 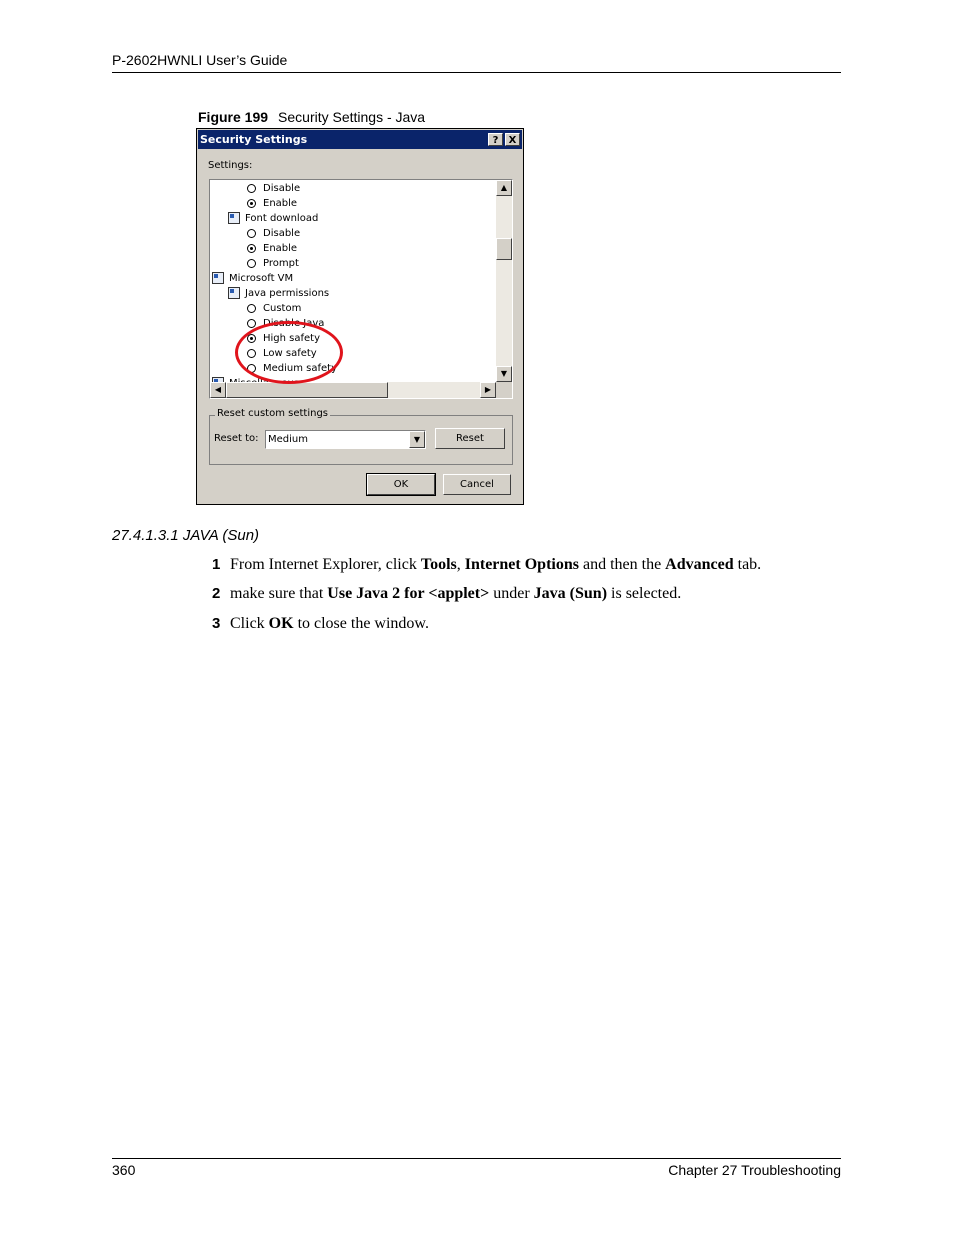 What do you see at coordinates (216, 564) in the screenshot?
I see `step-number: 1` at bounding box center [216, 564].